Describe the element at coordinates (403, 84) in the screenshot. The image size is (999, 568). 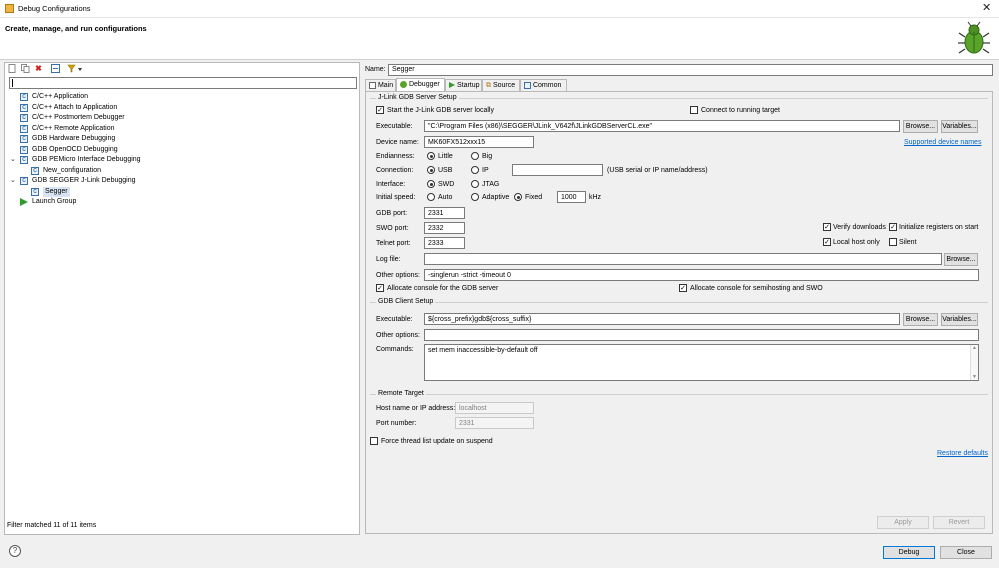
I see `debugger-tab-icon` at that location.